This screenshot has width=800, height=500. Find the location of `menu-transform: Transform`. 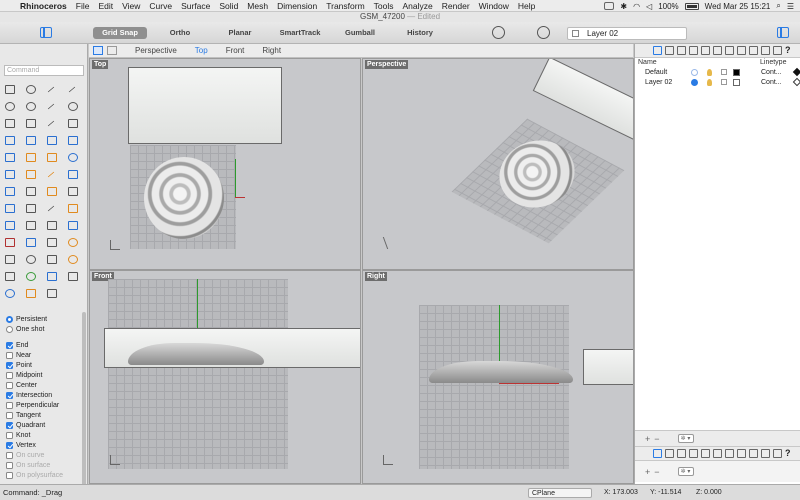

menu-transform: Transform is located at coordinates (345, 6).